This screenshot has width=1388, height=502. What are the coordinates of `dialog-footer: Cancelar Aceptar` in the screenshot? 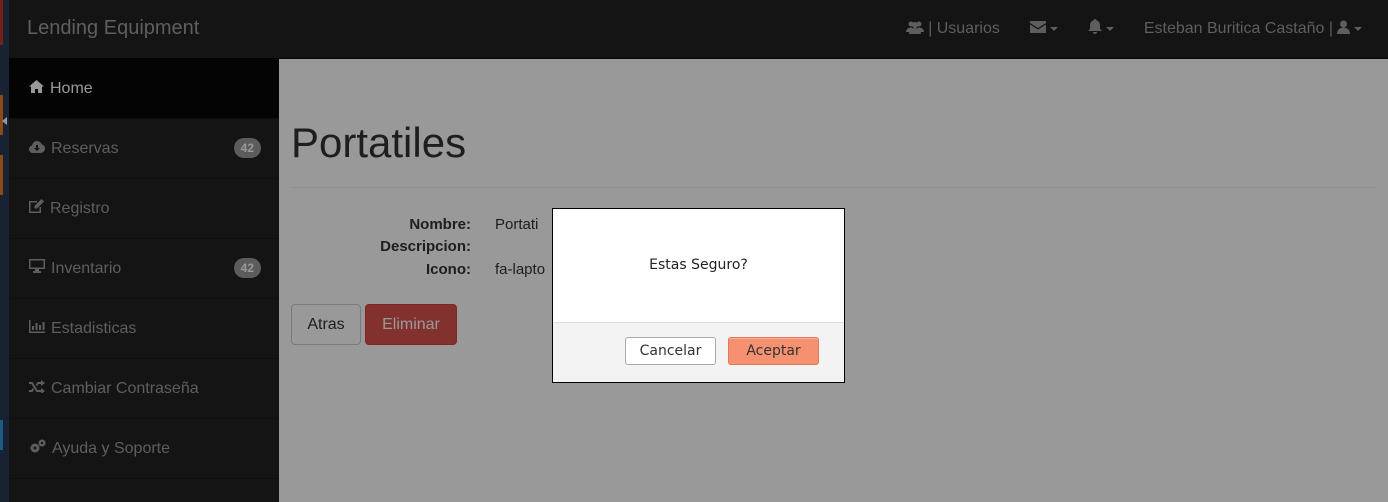 It's located at (698, 352).